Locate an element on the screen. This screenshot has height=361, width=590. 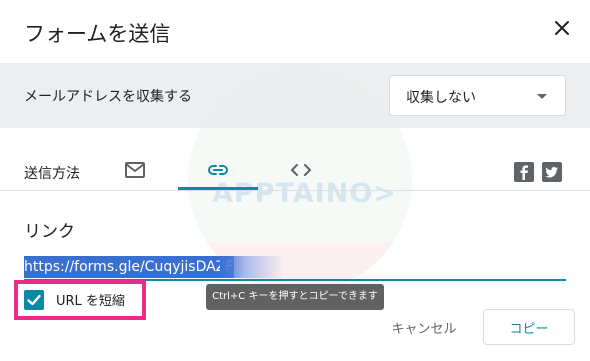
mail-icon is located at coordinates (135, 170).